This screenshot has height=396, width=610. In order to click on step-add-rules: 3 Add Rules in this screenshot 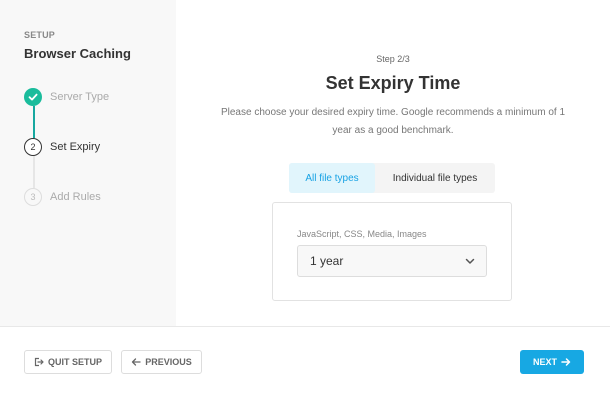, I will do `click(62, 197)`.